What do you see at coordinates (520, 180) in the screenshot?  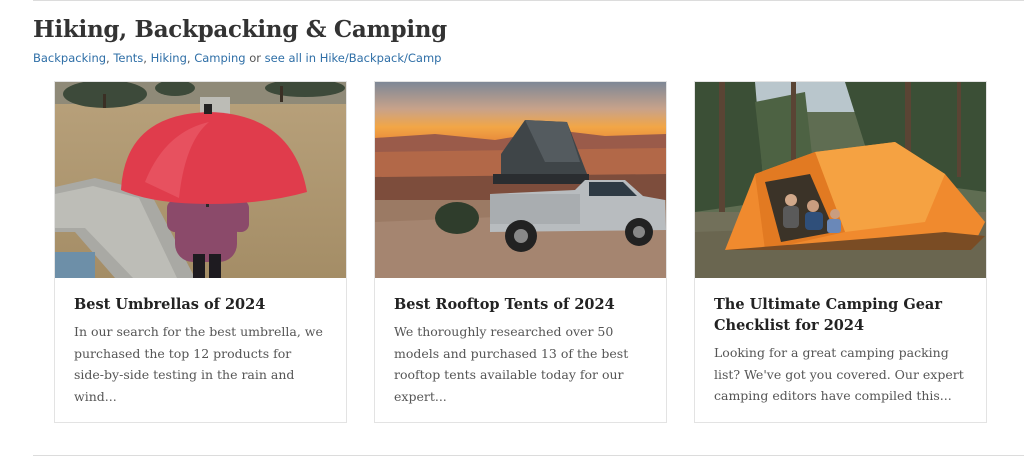 I see `rooftop-tent-truck-photo` at bounding box center [520, 180].